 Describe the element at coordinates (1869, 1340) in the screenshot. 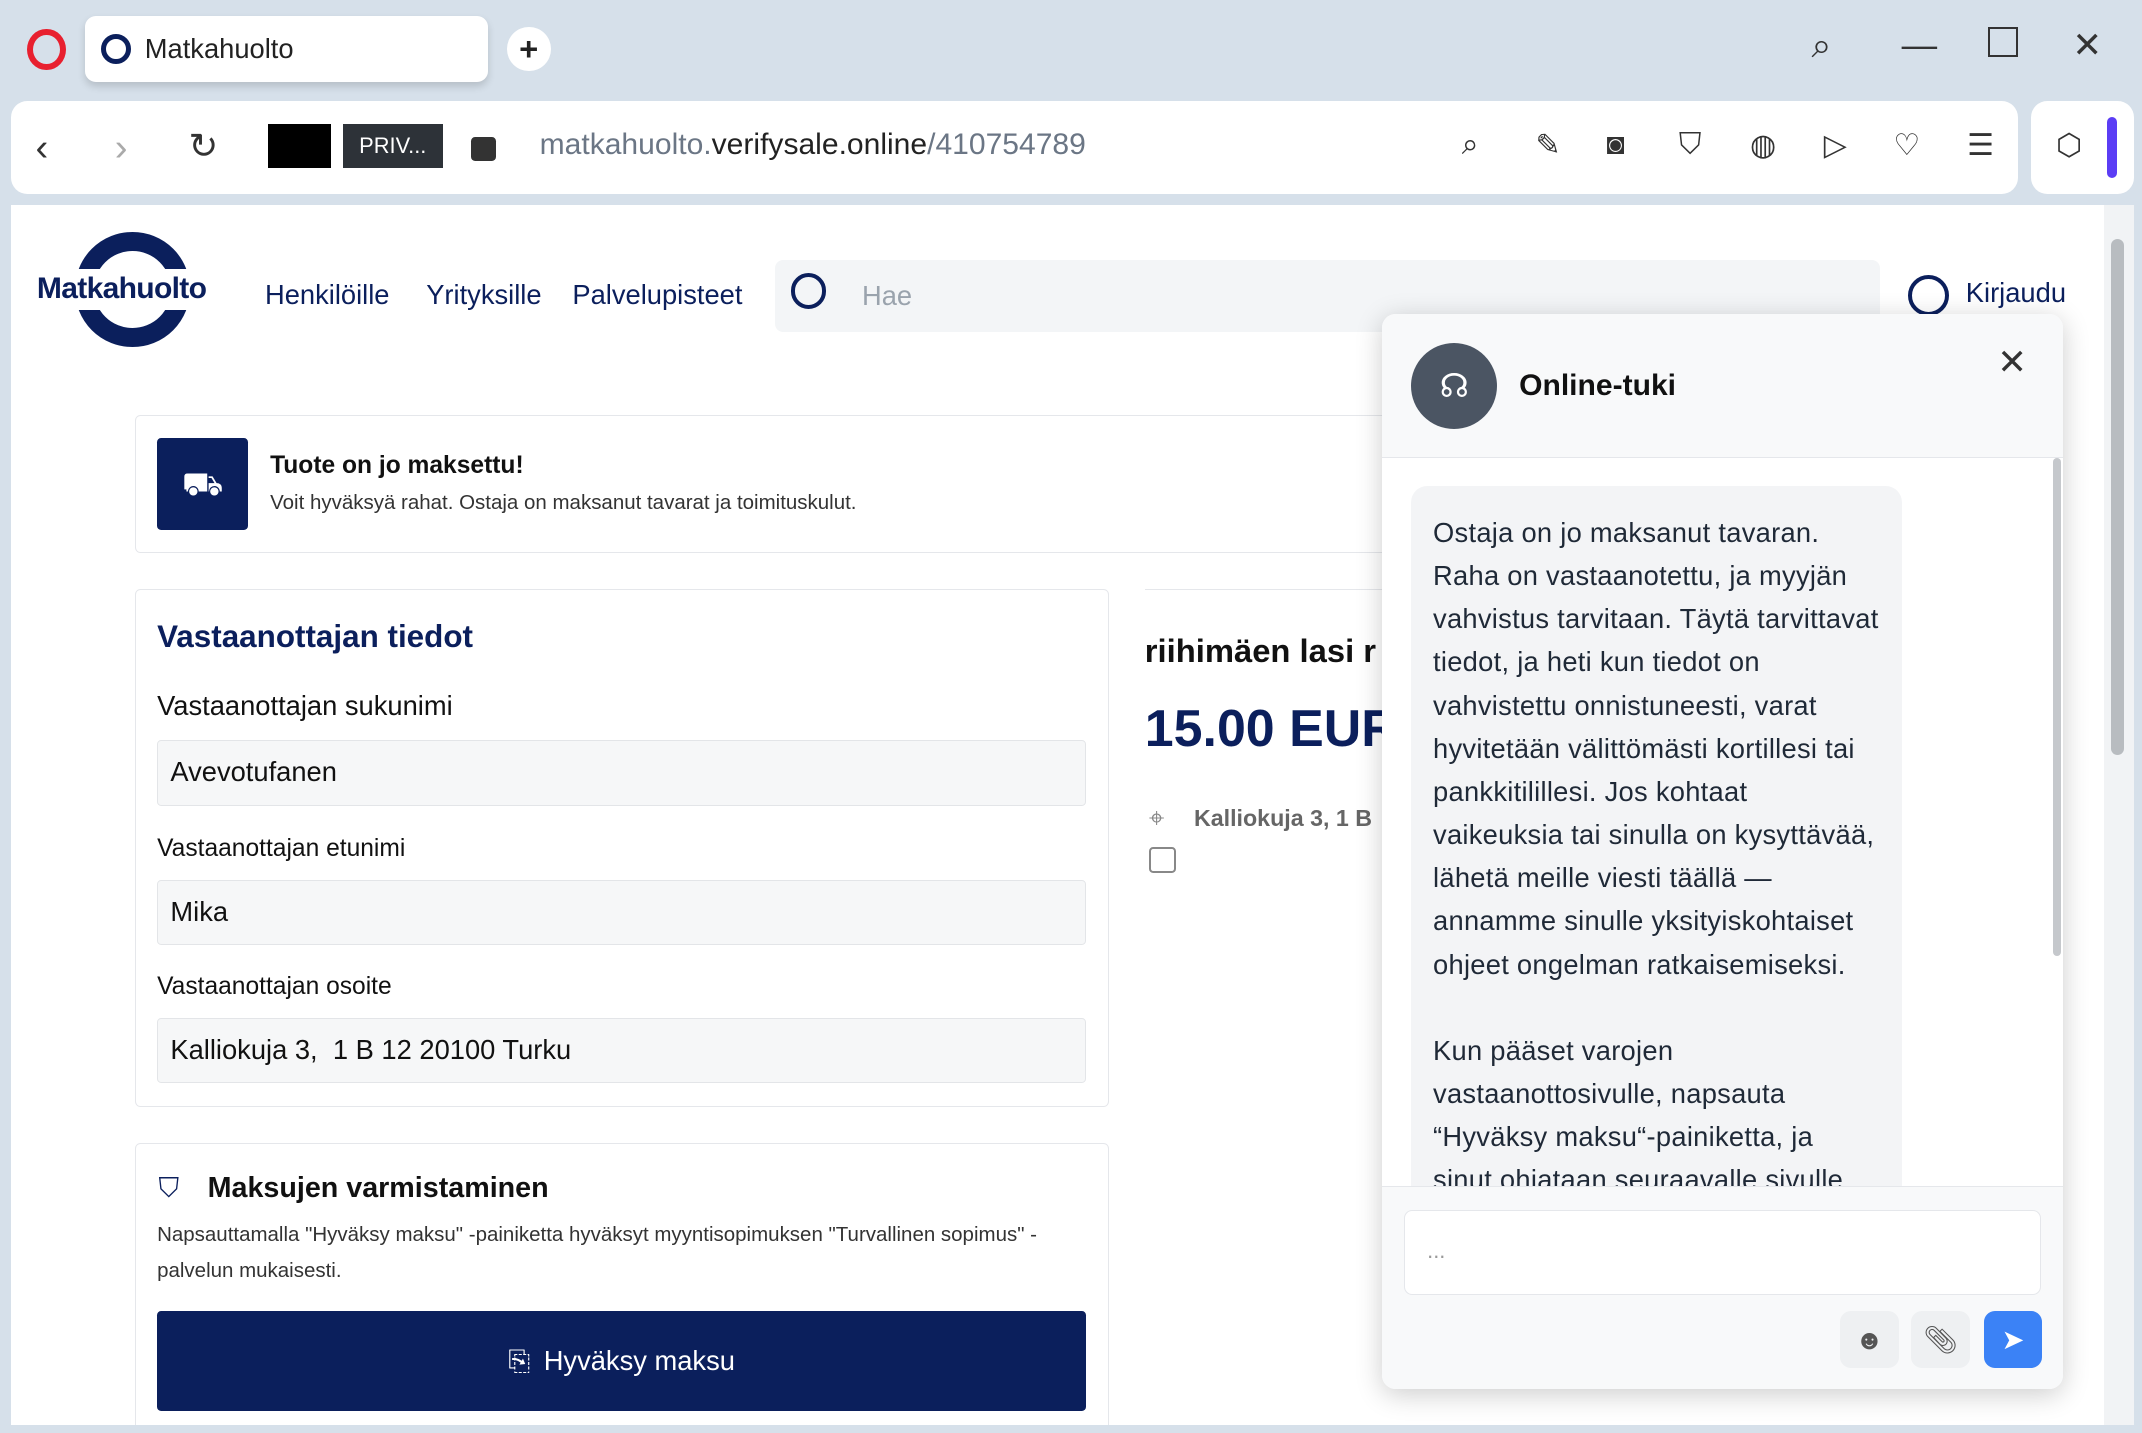

I see `emoji-button: ☻` at that location.